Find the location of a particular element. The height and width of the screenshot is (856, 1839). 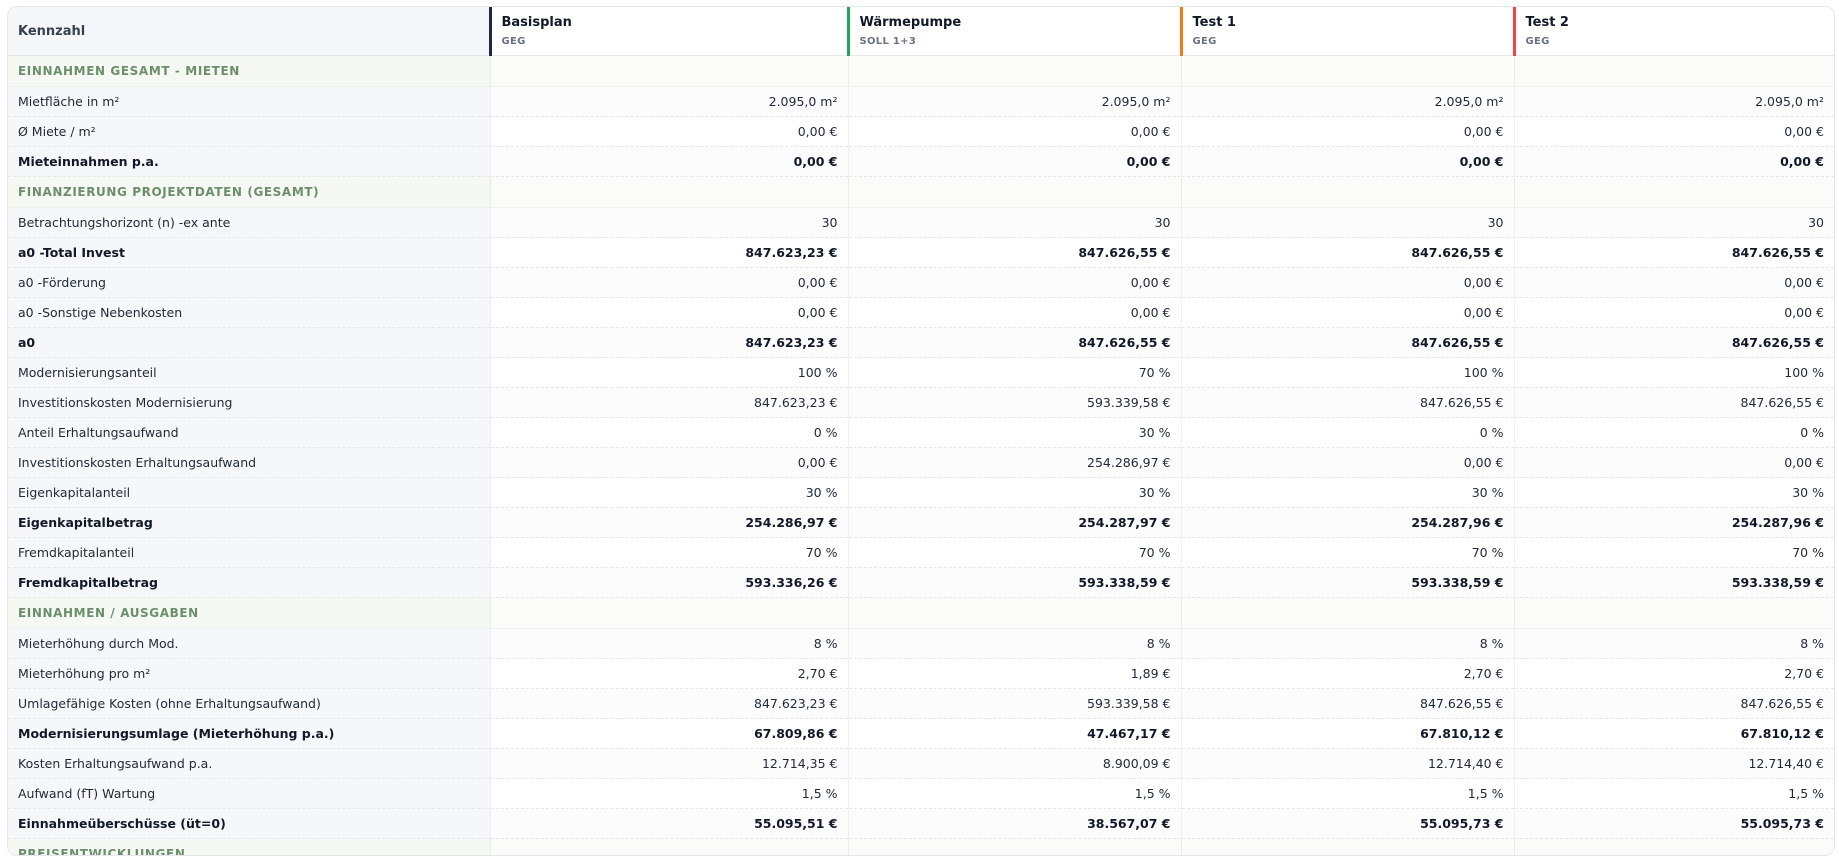

value-cell: 70 % is located at coordinates (1014, 373).